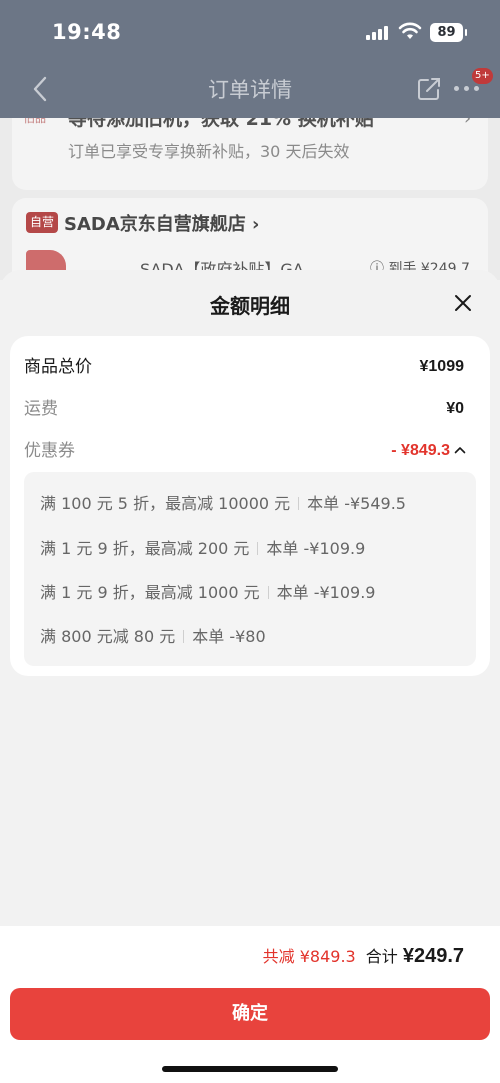  What do you see at coordinates (442, 366) in the screenshot?
I see `goods-total-value: ¥1099` at bounding box center [442, 366].